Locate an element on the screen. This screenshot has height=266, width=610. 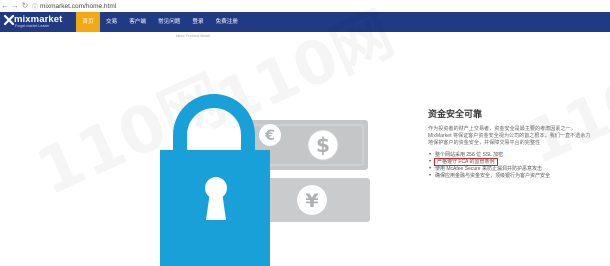
address-bar: mixmarket.com/home.html is located at coordinates (78, 6).